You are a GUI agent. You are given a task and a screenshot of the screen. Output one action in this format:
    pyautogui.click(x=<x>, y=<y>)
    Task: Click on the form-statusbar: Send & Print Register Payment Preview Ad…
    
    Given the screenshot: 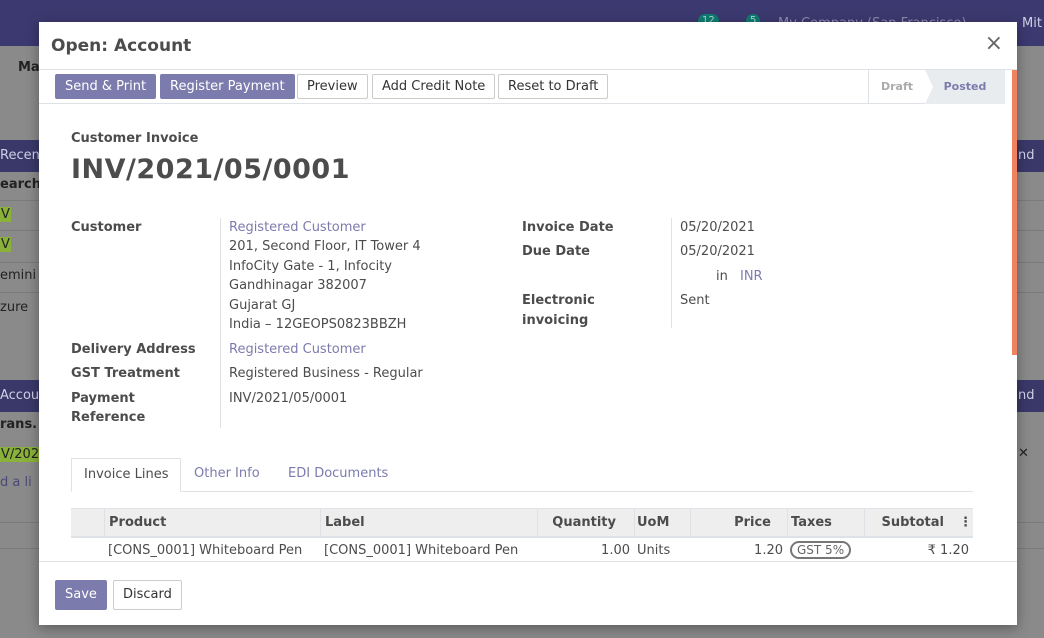 What is the action you would take?
    pyautogui.click(x=522, y=87)
    